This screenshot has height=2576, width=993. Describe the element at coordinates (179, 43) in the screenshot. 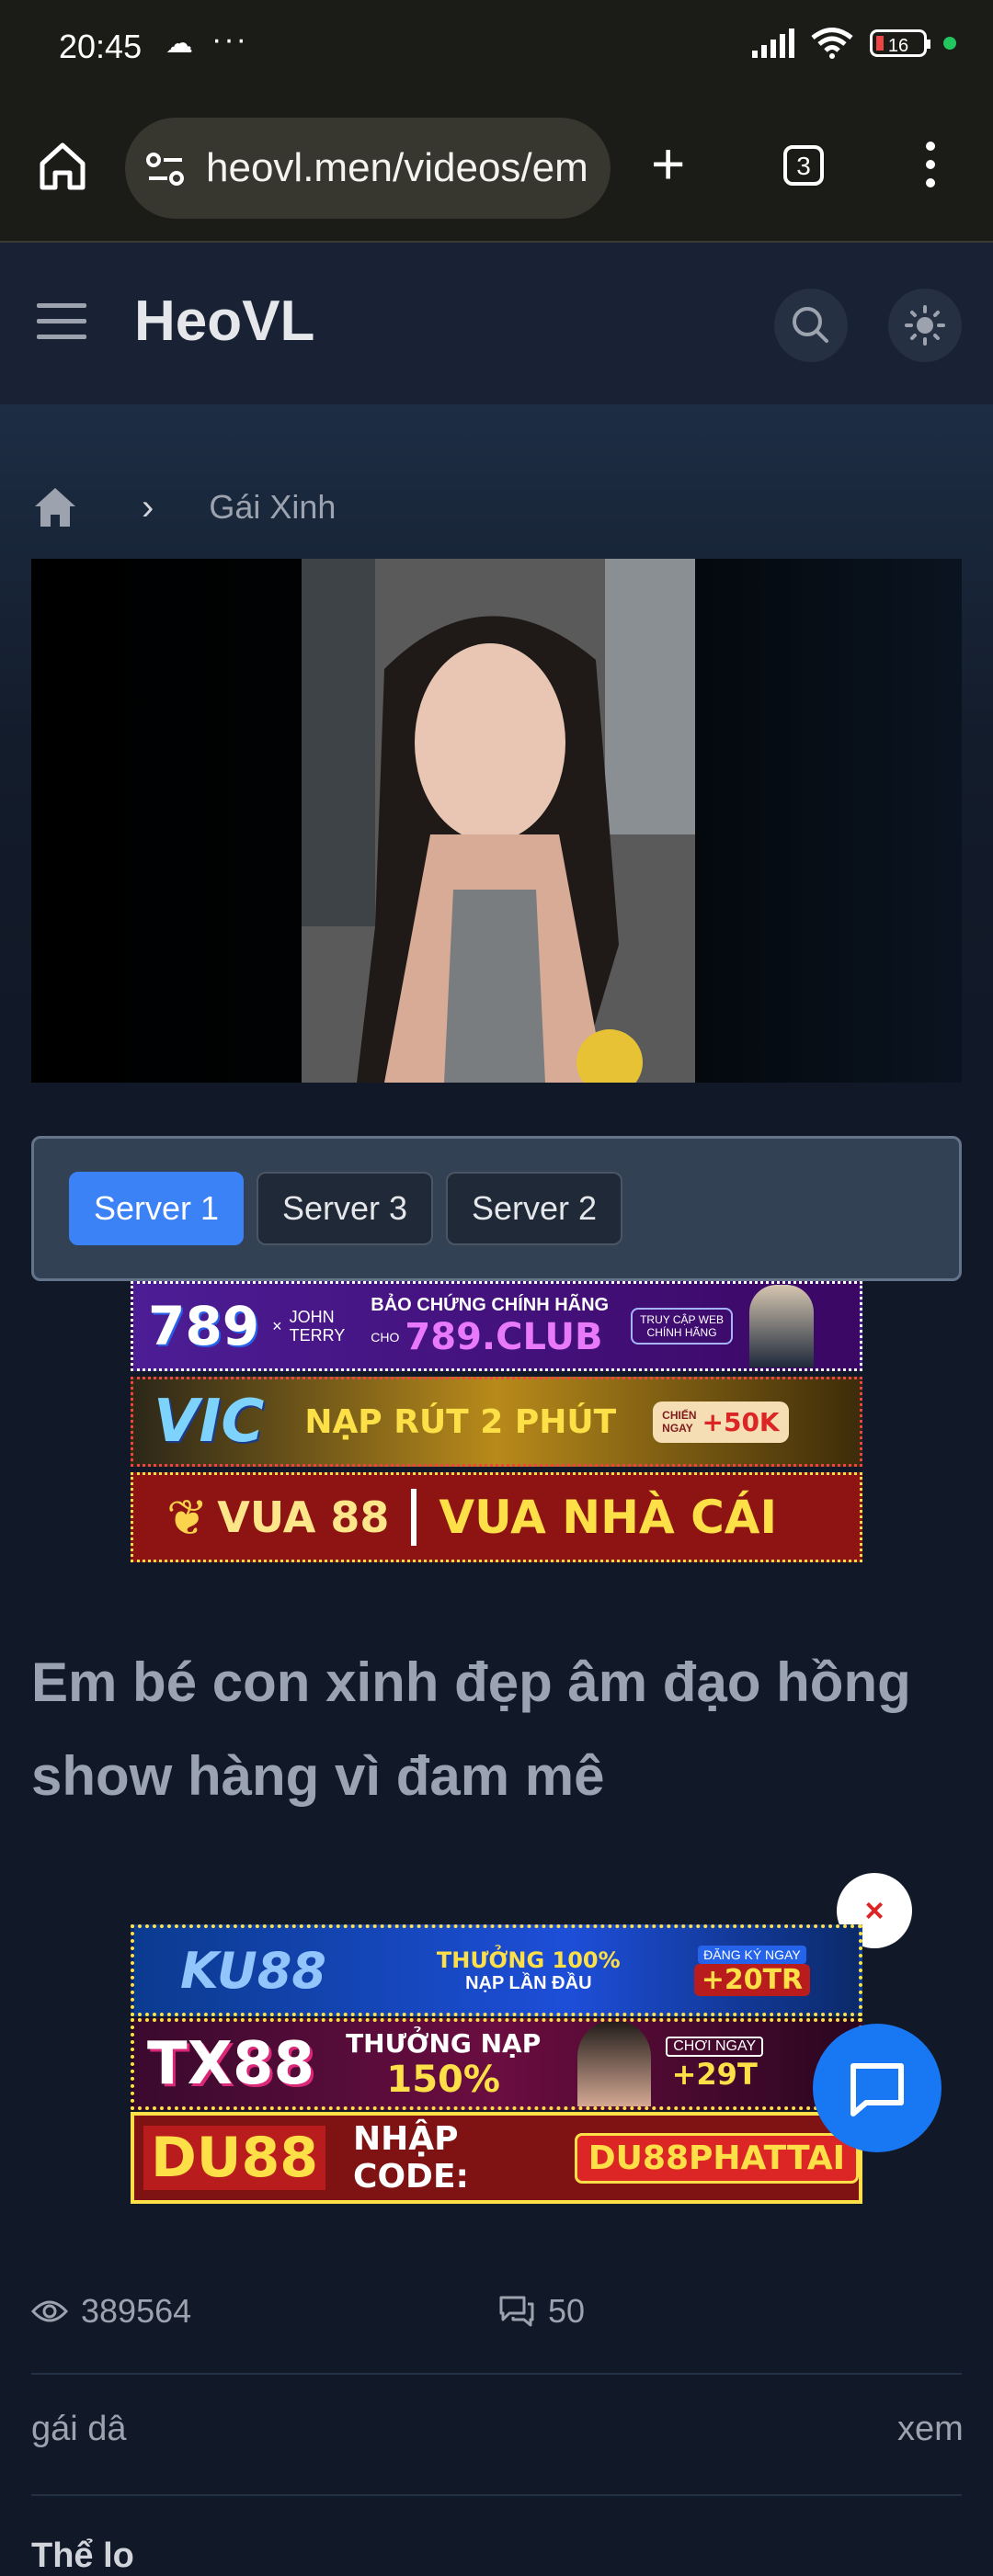

I see `cloud-icon: ☁` at that location.